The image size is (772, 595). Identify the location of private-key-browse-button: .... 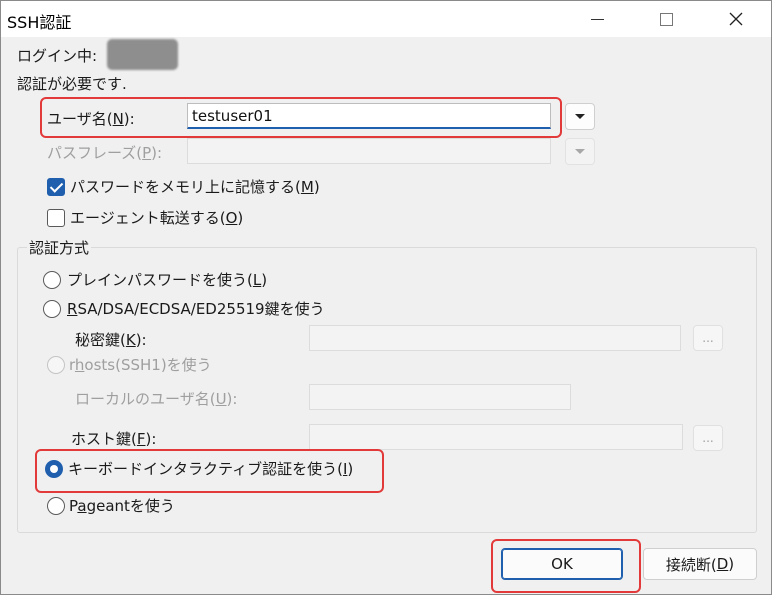
(708, 338).